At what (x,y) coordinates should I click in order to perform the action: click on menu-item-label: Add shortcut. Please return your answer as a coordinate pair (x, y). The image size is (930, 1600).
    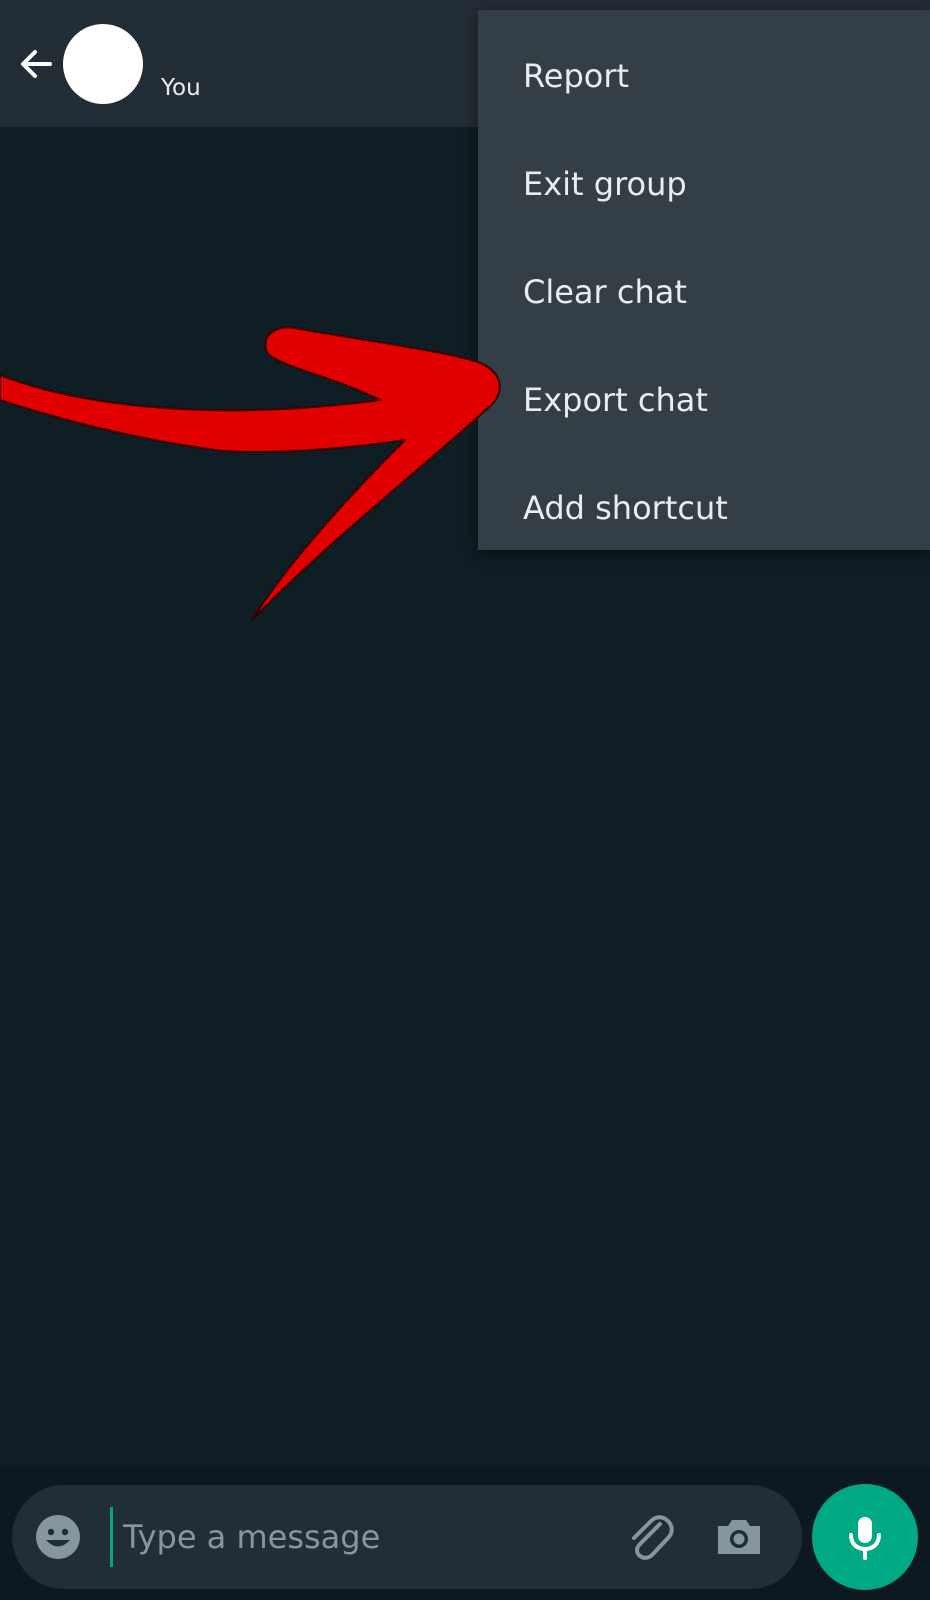
    Looking at the image, I should click on (625, 508).